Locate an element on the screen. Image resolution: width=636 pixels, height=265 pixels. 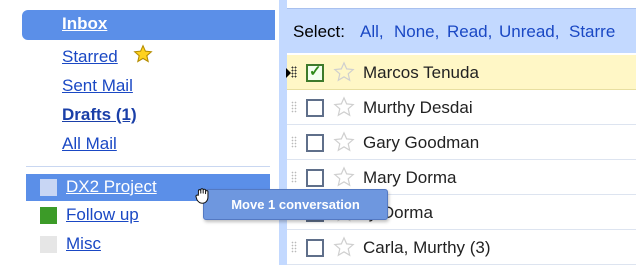
row-checkbox: ✓ is located at coordinates (315, 72).